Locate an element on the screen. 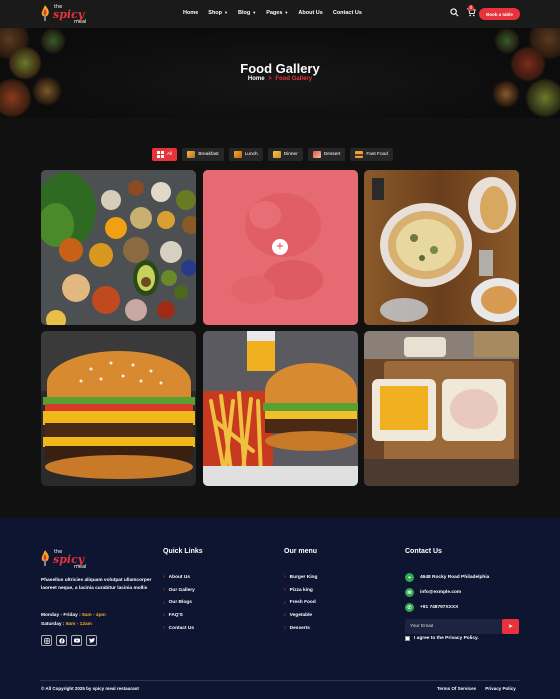 Image resolution: width=560 pixels, height=699 pixels. nav-item-blog: Blog ▼ is located at coordinates (247, 13).